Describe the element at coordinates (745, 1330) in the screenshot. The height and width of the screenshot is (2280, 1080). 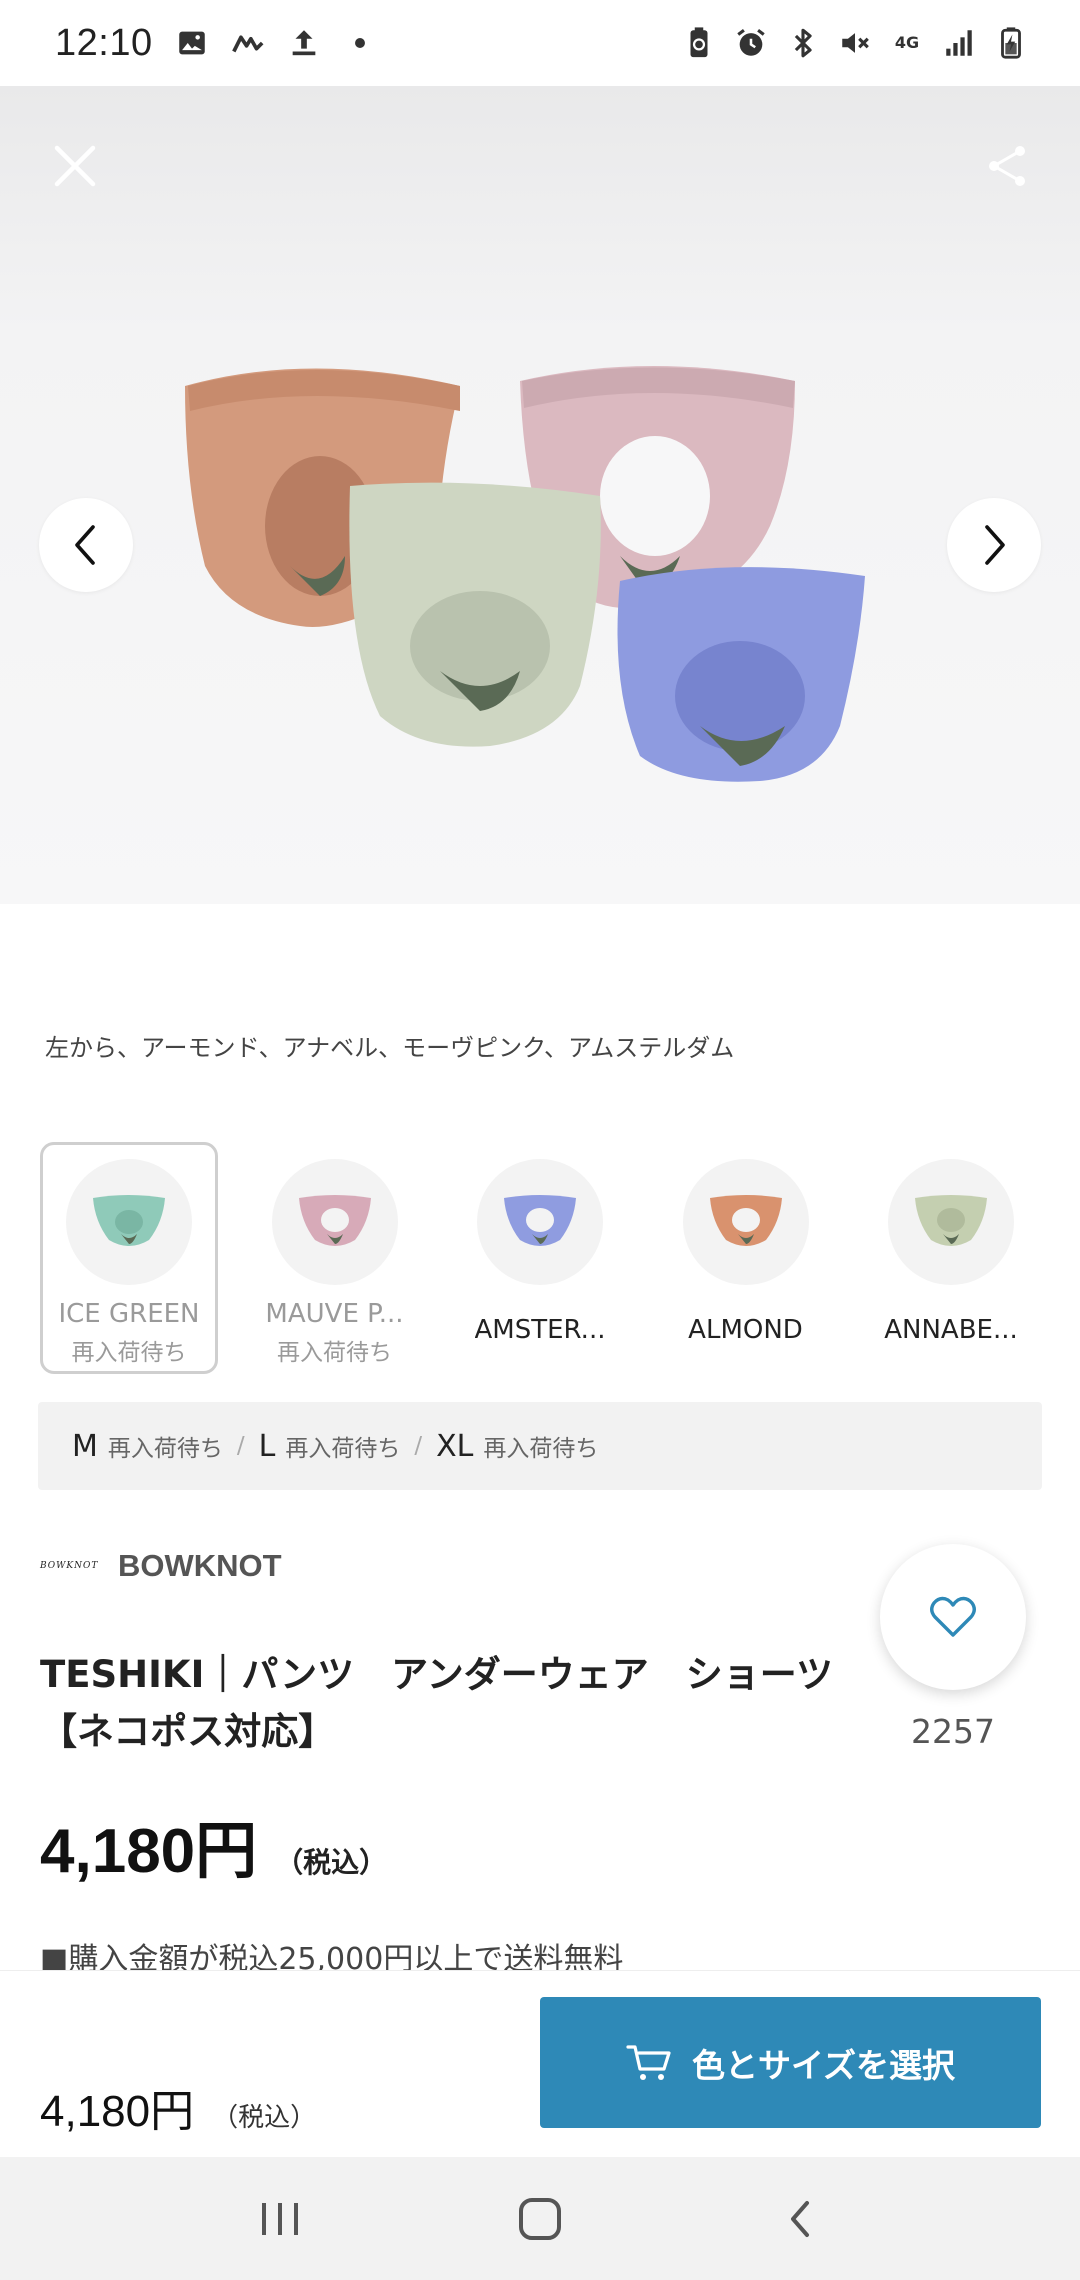
I see `swatch-name: ALMOND` at that location.